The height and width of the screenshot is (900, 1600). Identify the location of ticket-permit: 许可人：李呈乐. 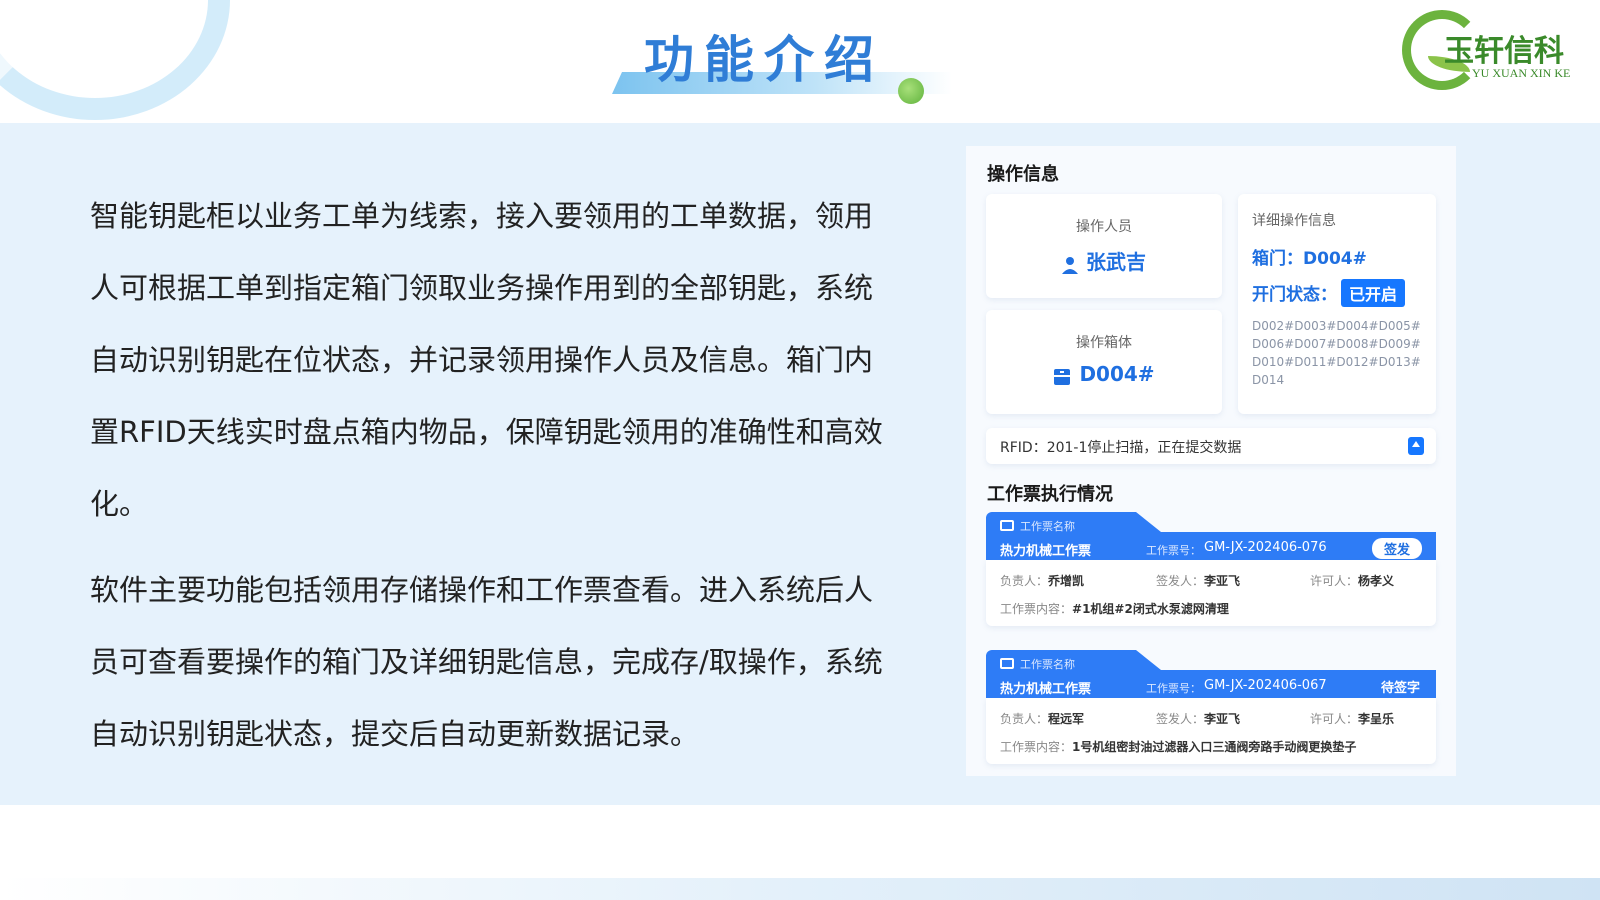
(1352, 719).